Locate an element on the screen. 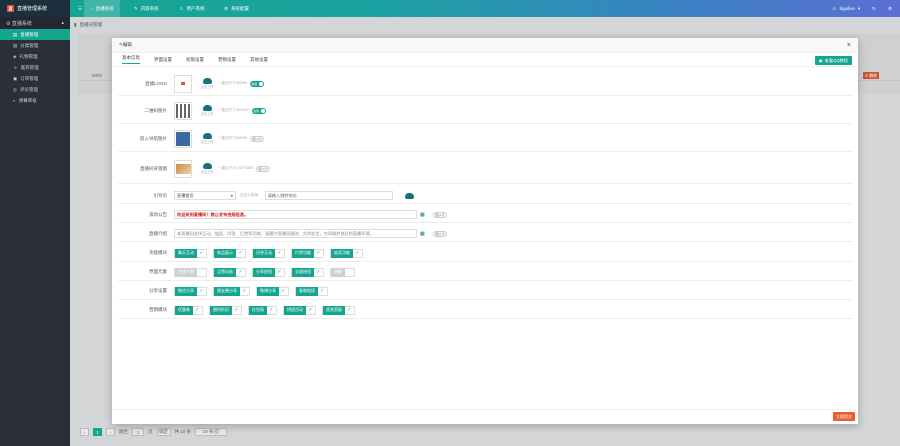 This screenshot has height=446, width=900. feature-checkbox: 朋友圈分享 ✓ is located at coordinates (231, 291).